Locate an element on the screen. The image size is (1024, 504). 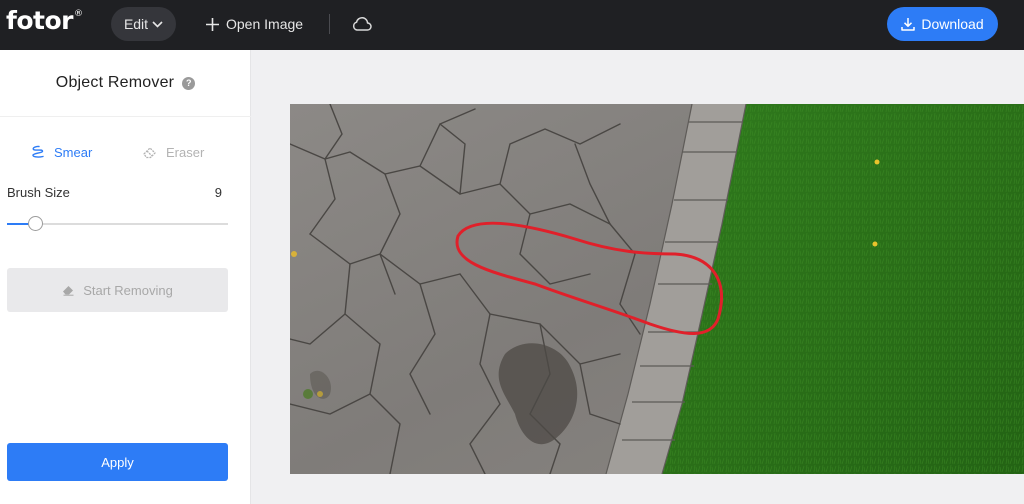
open-image-button: Open Image is located at coordinates (254, 24).